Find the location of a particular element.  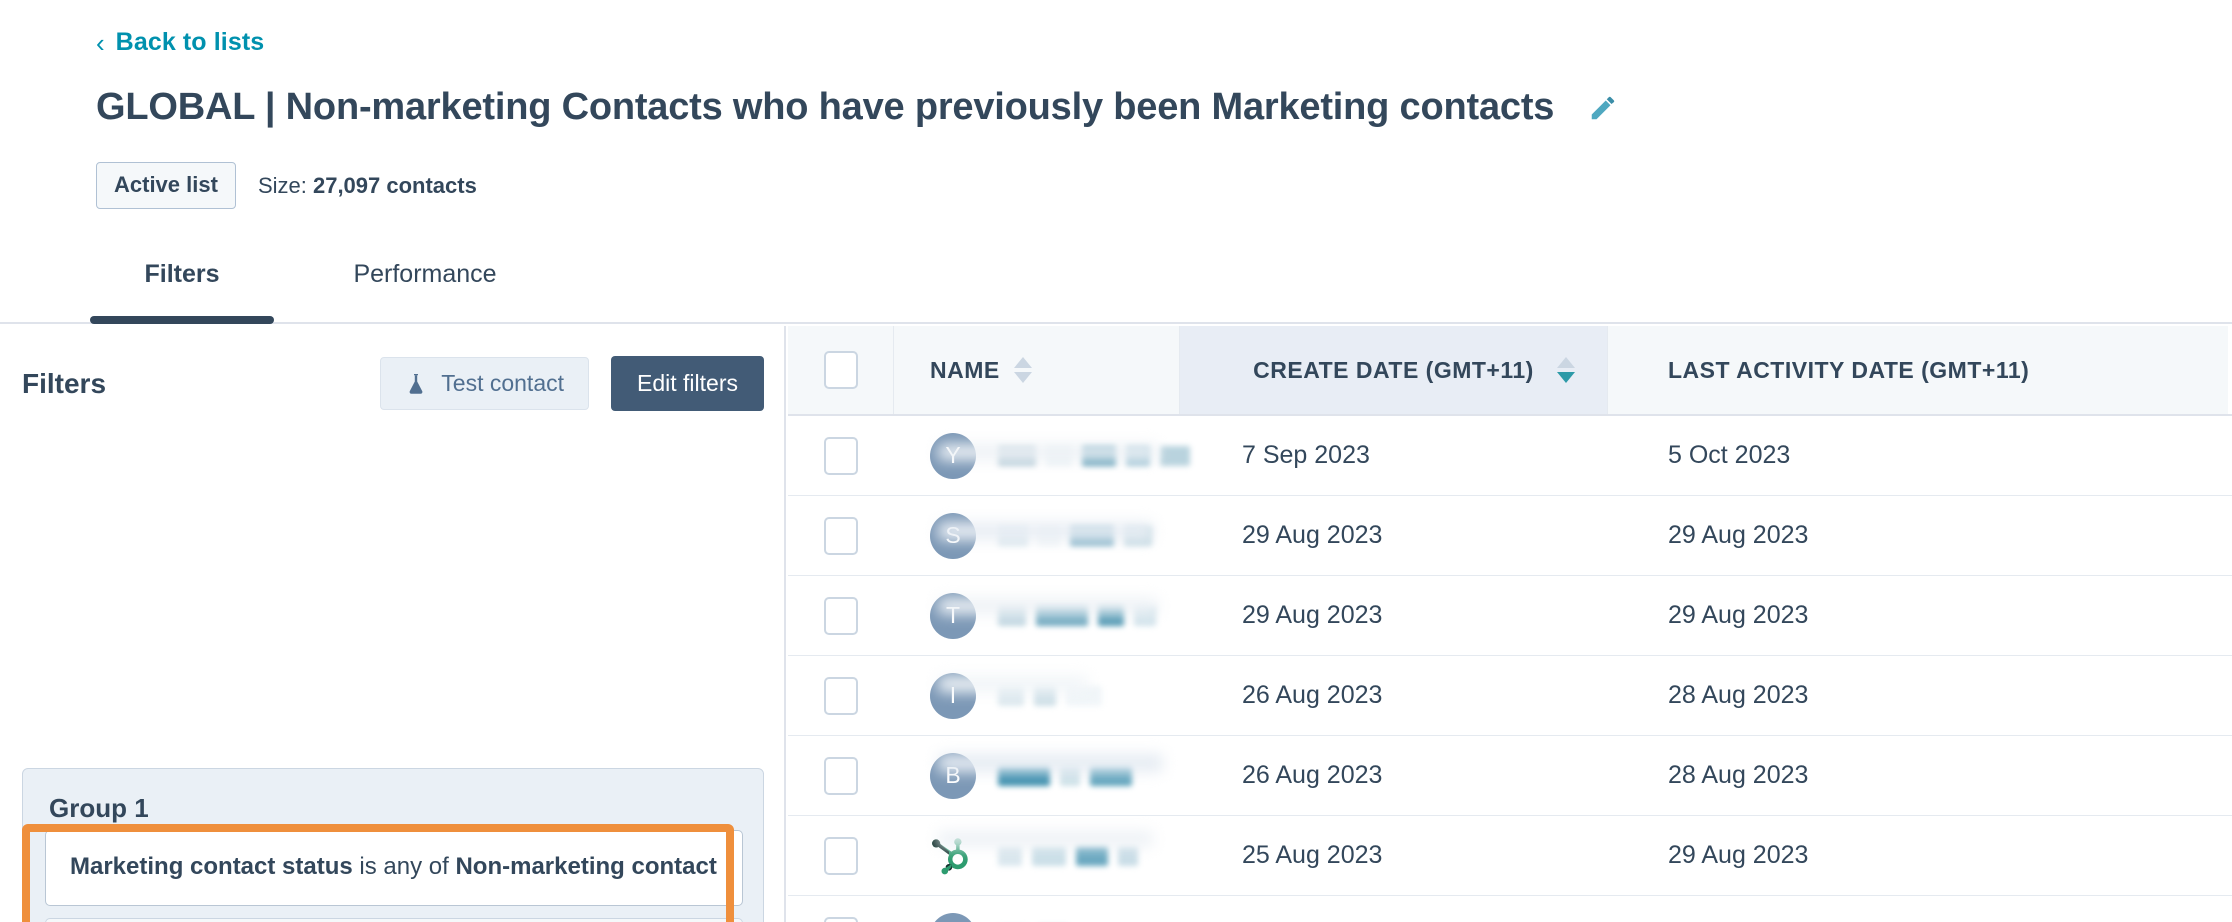

cell-name: Y is located at coordinates (1042, 455).